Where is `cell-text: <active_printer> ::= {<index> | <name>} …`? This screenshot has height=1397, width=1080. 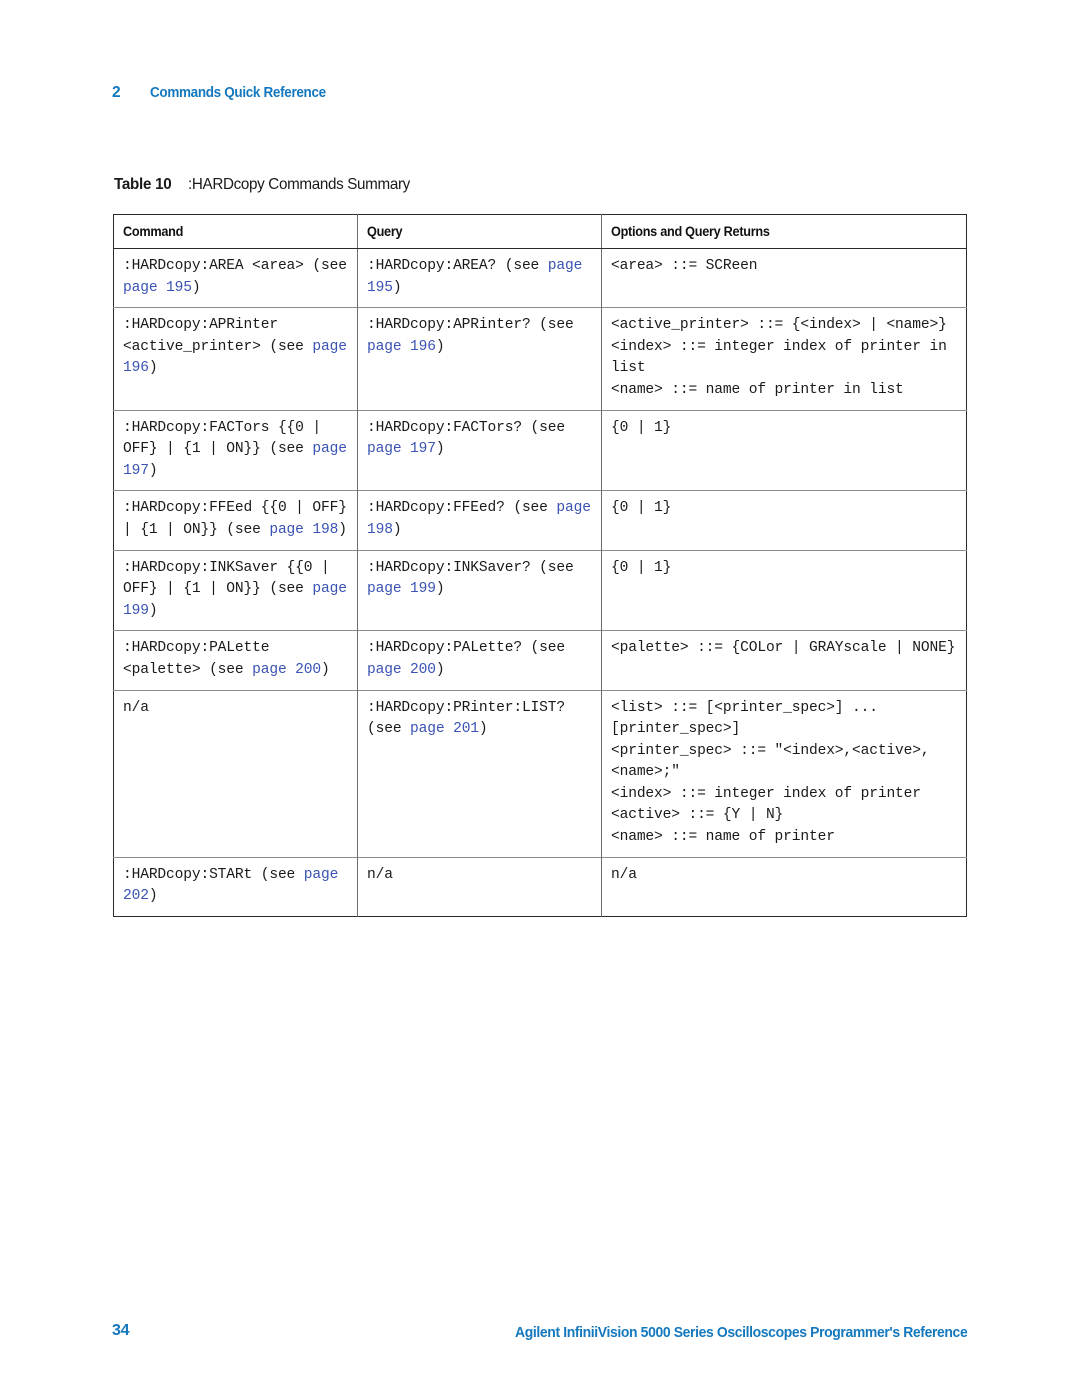
cell-text: <active_printer> ::= {<index> | <name>} … is located at coordinates (779, 357).